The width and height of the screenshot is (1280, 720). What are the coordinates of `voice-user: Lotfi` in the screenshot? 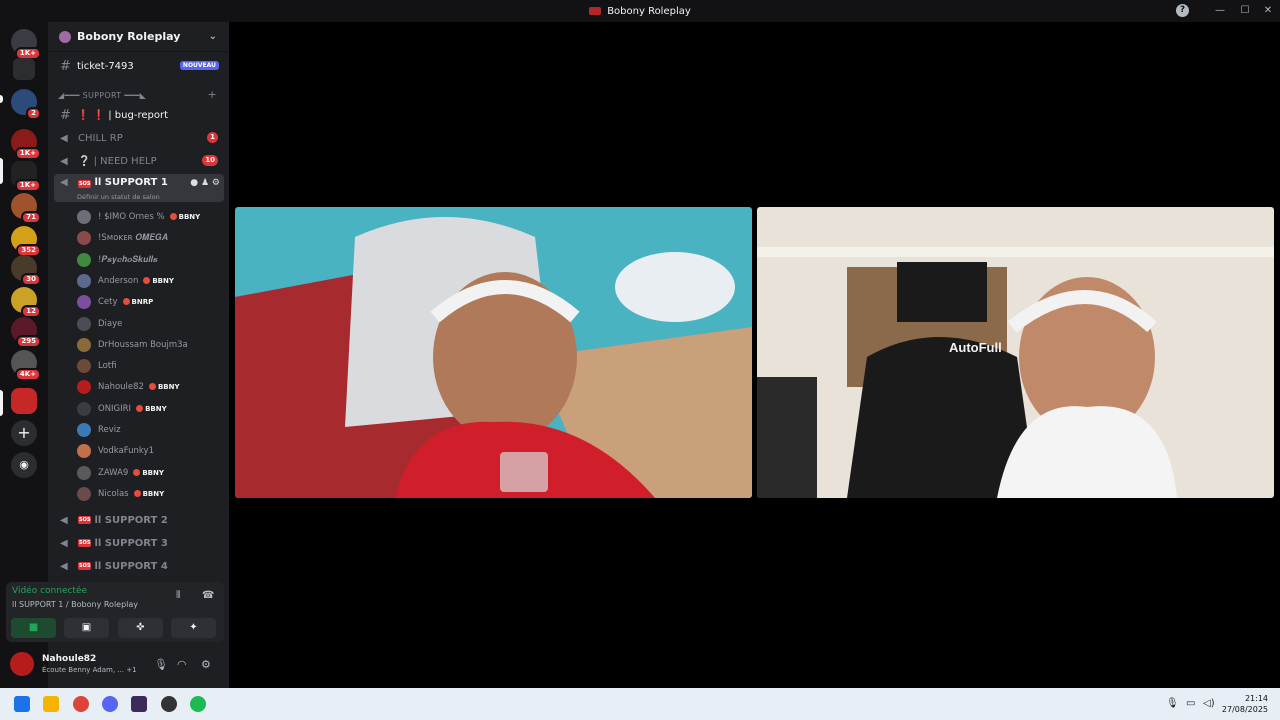 It's located at (150, 366).